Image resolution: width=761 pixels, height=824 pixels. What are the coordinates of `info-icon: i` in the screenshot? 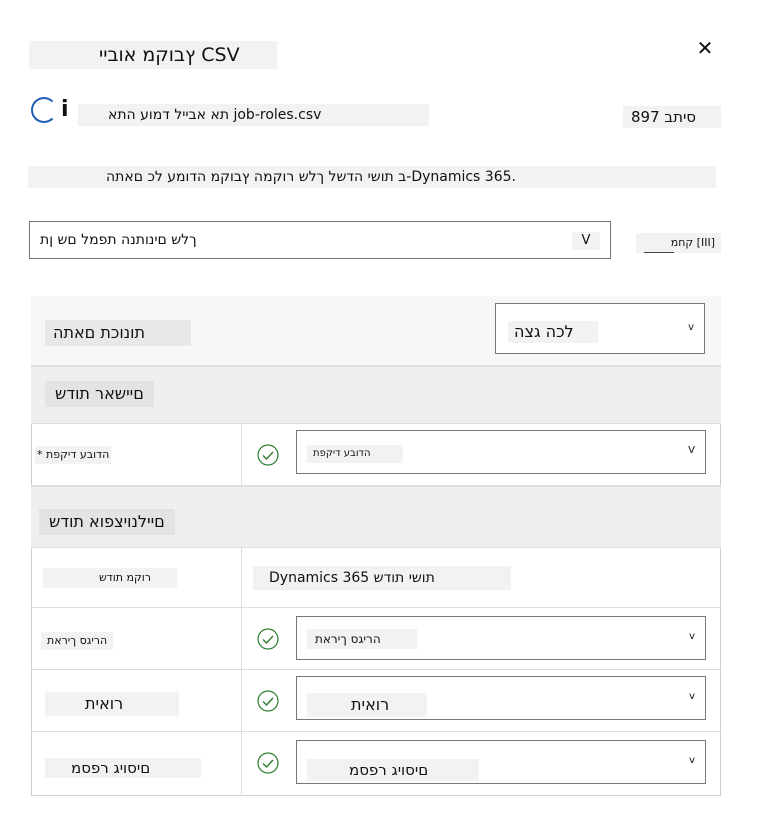 It's located at (50, 110).